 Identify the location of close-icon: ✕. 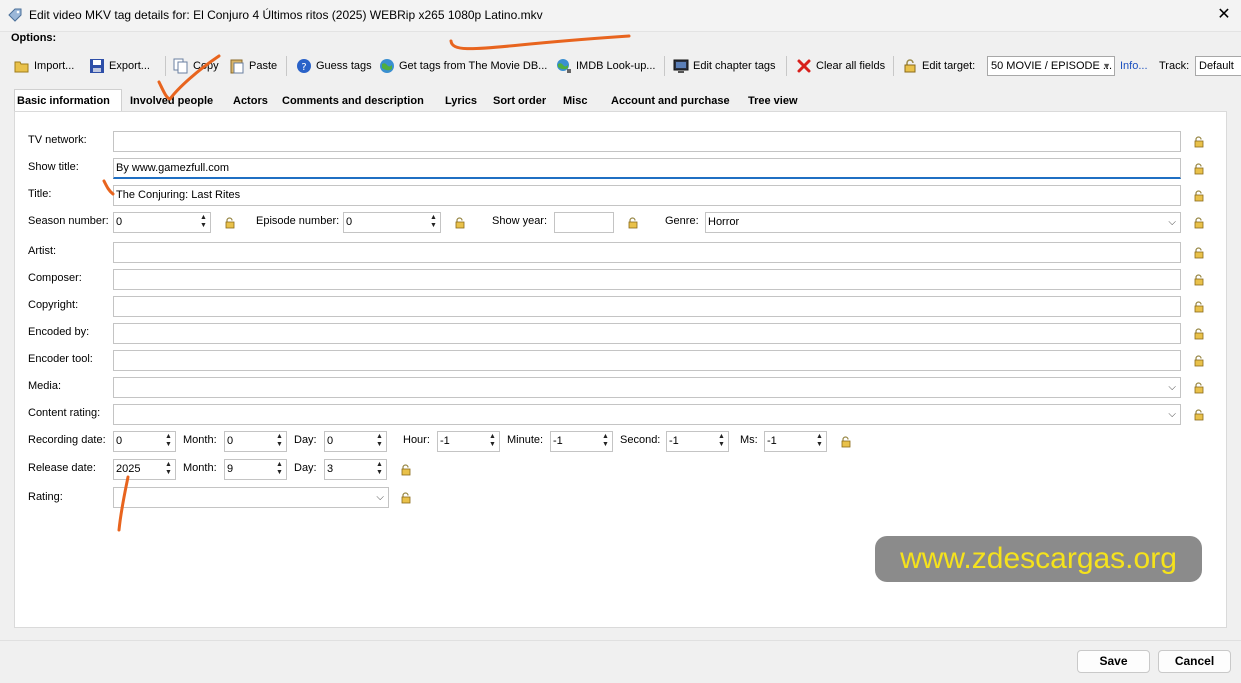
(1224, 15).